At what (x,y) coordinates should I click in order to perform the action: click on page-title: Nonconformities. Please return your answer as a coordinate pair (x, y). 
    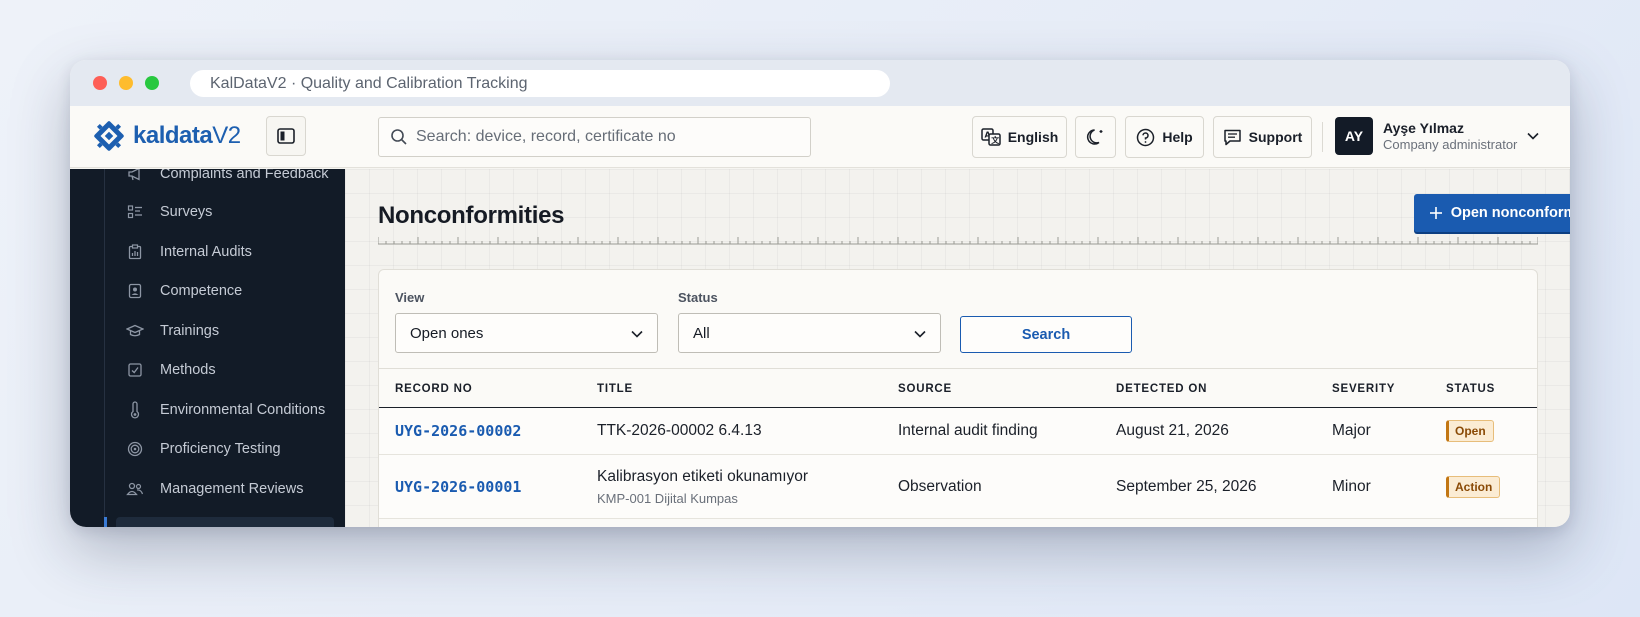
    Looking at the image, I should click on (471, 215).